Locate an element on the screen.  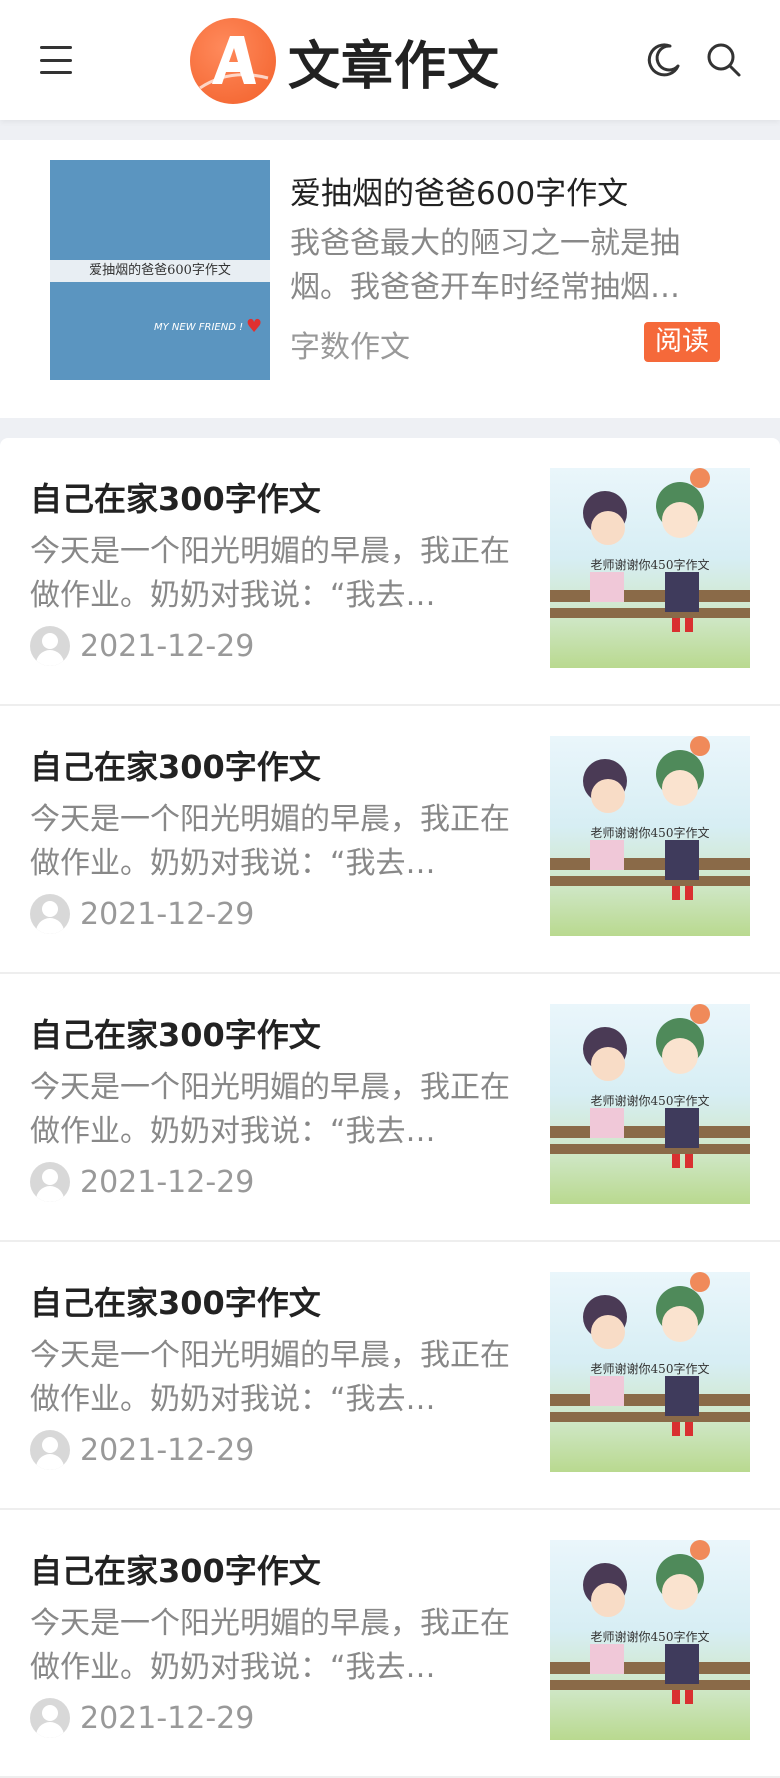
featured-thumbnail: 爱抽烟的爸爸600字作文 MY NEW FRIEND ! ♥ is located at coordinates (160, 270).